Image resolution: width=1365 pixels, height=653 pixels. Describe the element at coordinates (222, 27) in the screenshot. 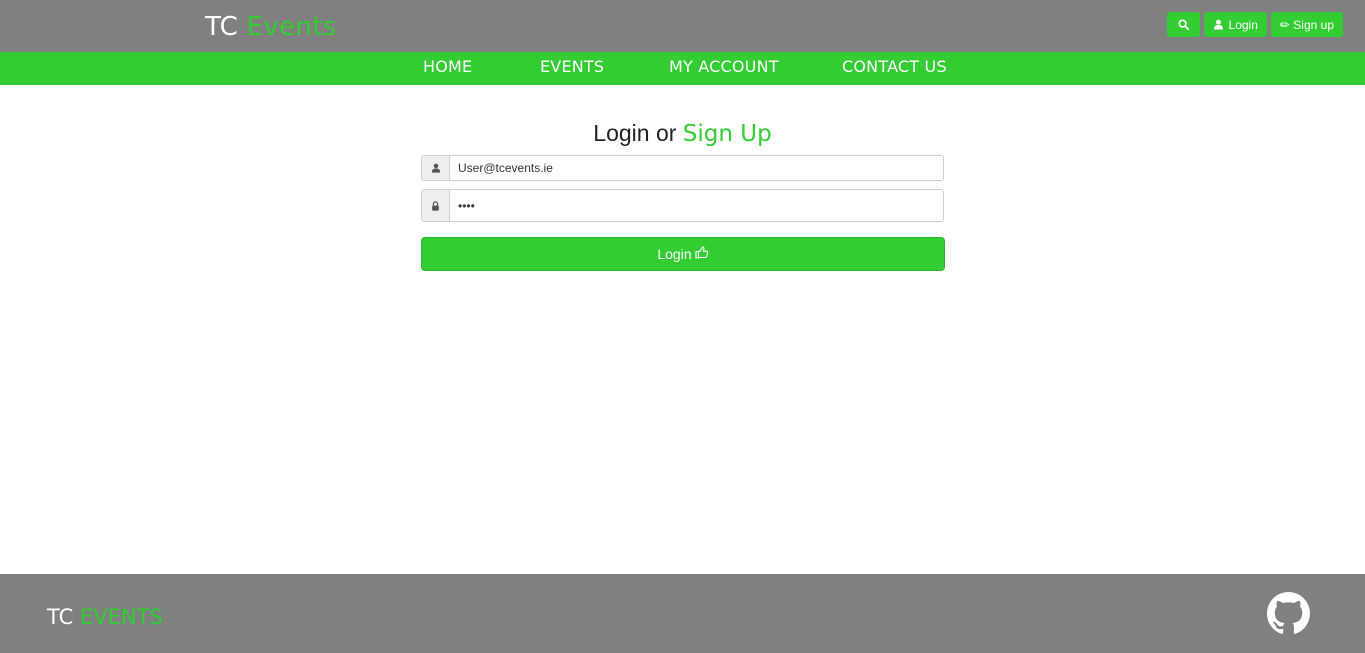

I see `brand-prefix: TC` at that location.